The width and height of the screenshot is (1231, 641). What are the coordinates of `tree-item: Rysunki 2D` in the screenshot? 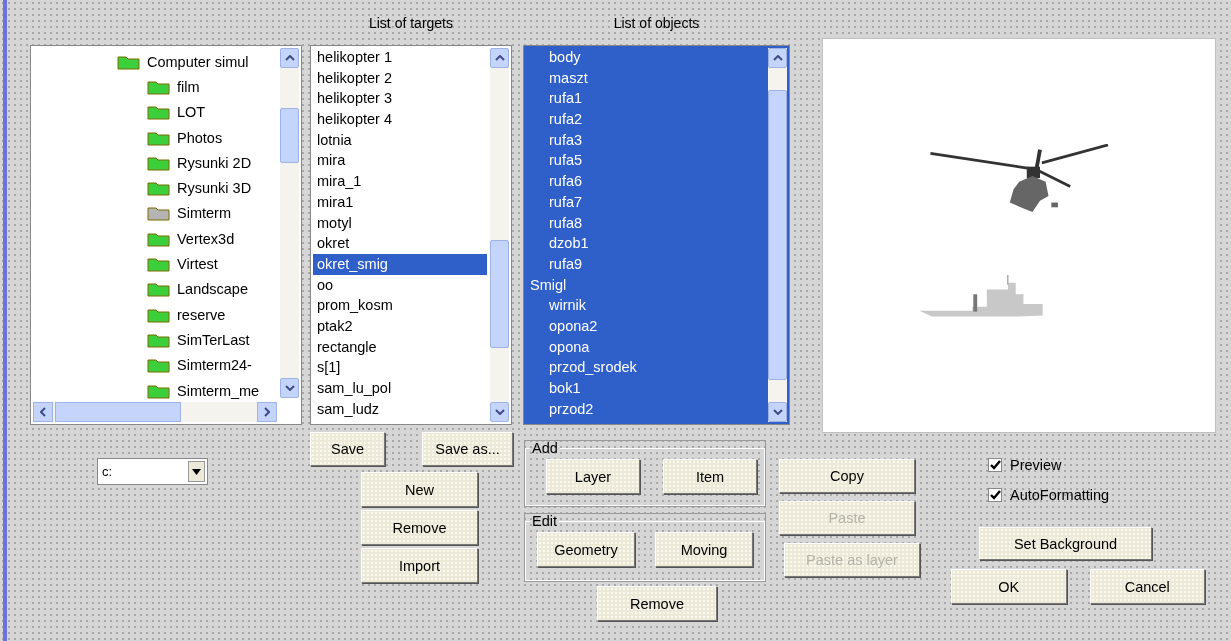 It's located at (154, 163).